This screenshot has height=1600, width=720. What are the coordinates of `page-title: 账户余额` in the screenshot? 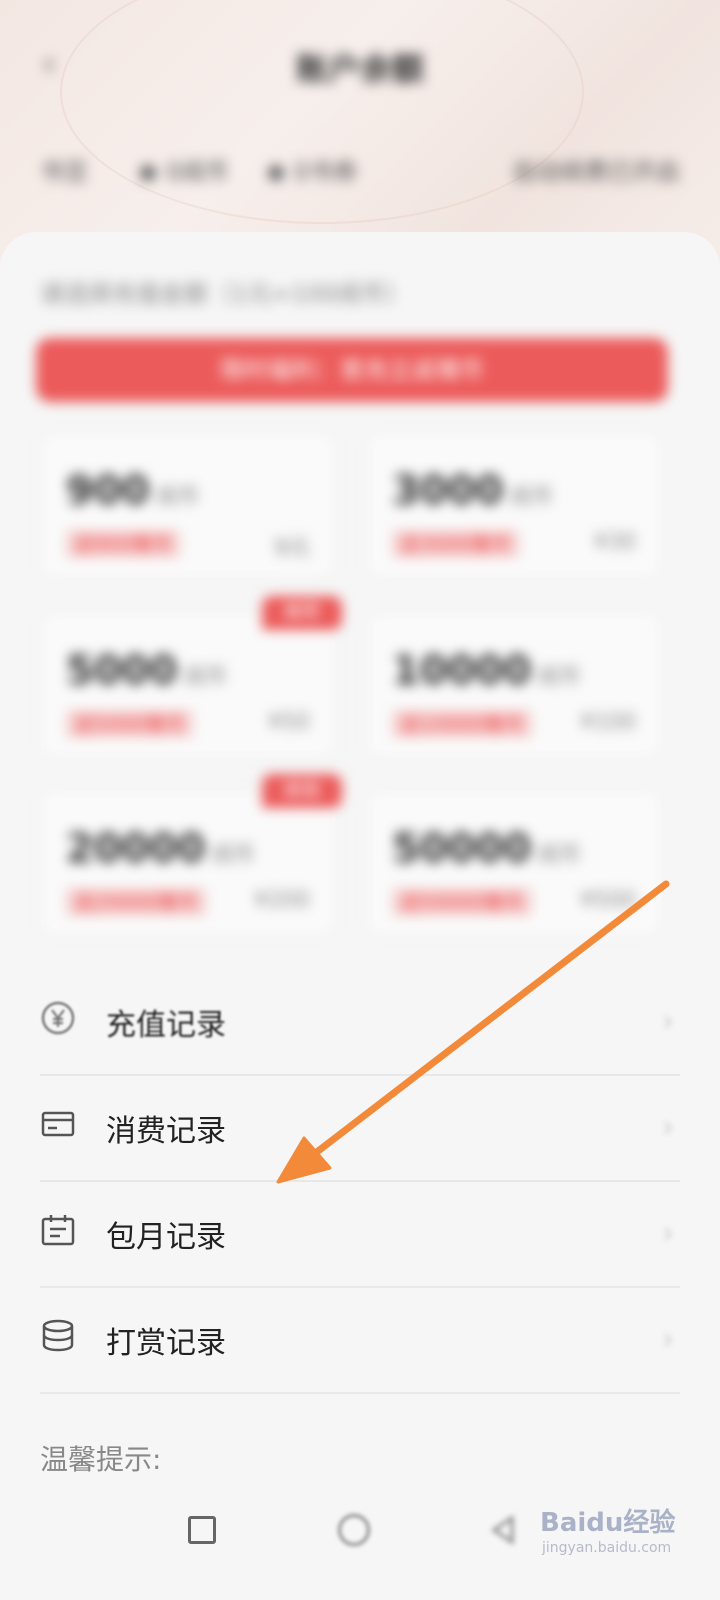 It's located at (359, 69).